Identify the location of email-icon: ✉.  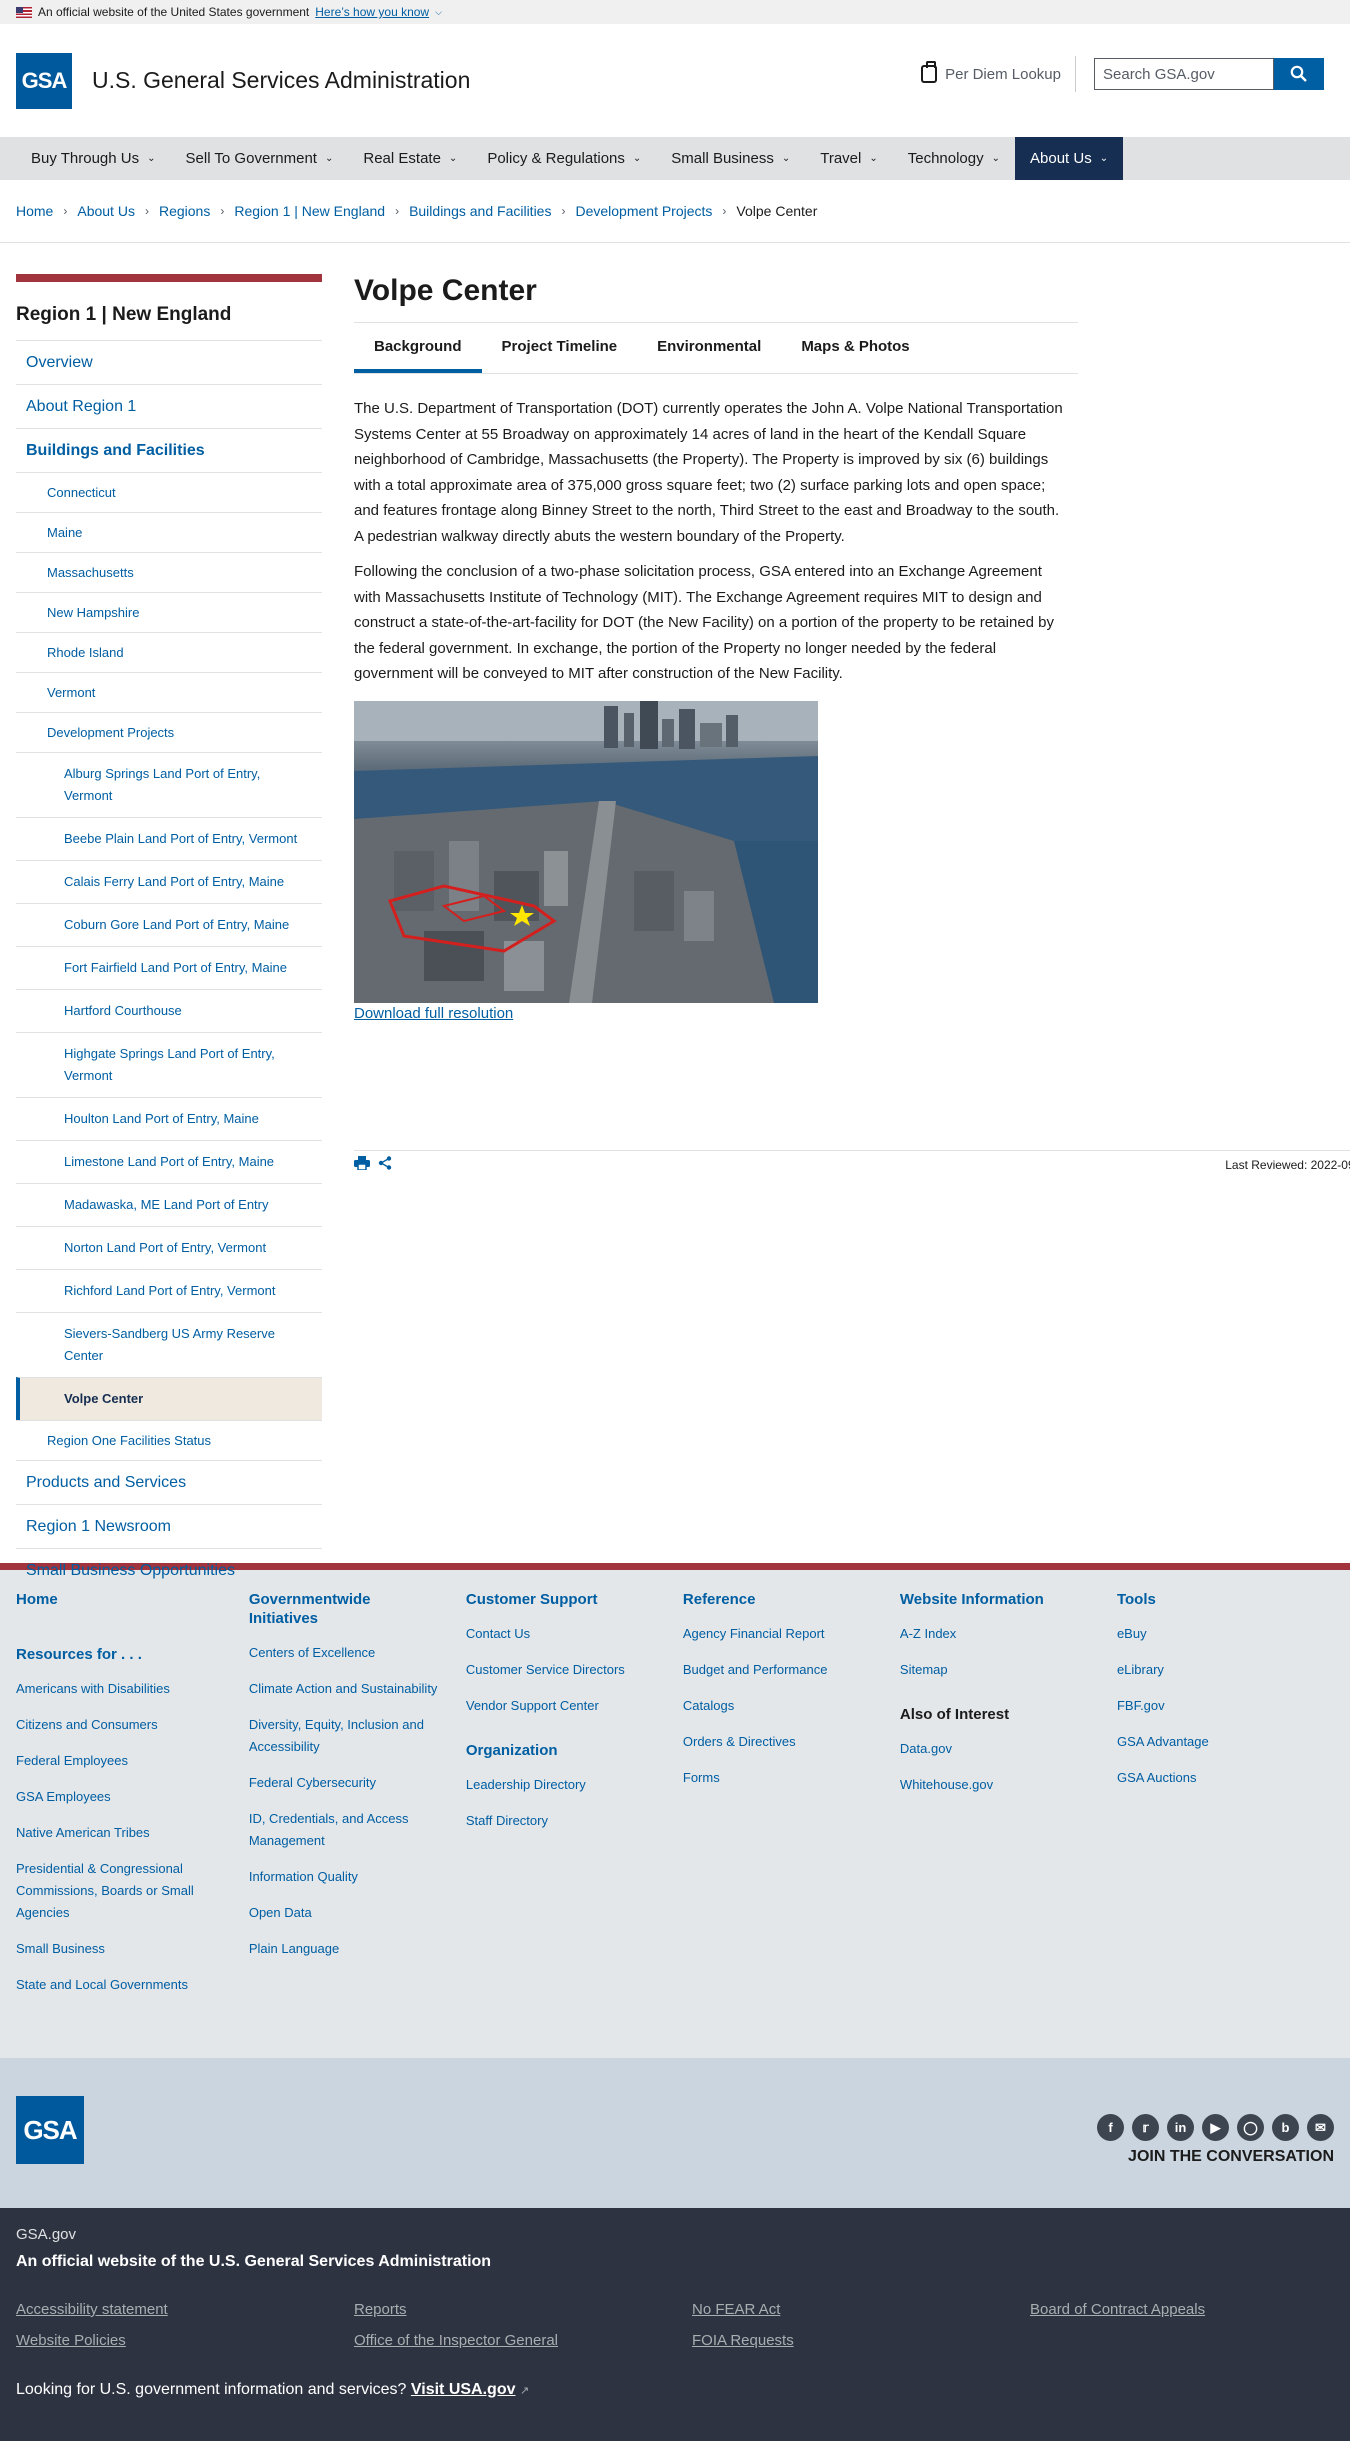
(1320, 2127).